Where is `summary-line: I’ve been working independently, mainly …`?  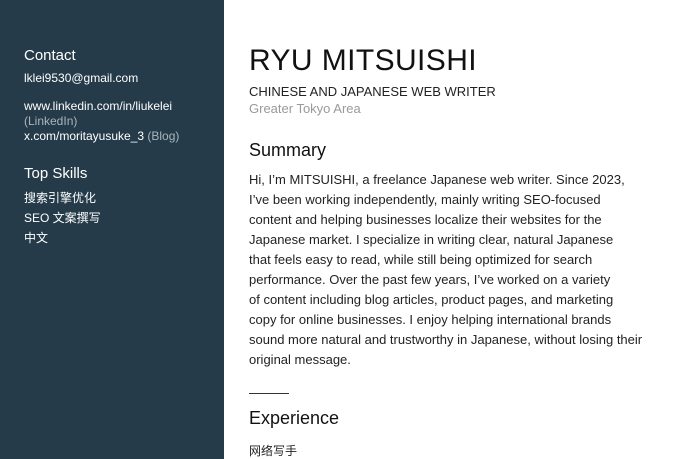 summary-line: I’ve been working independently, mainly … is located at coordinates (425, 199).